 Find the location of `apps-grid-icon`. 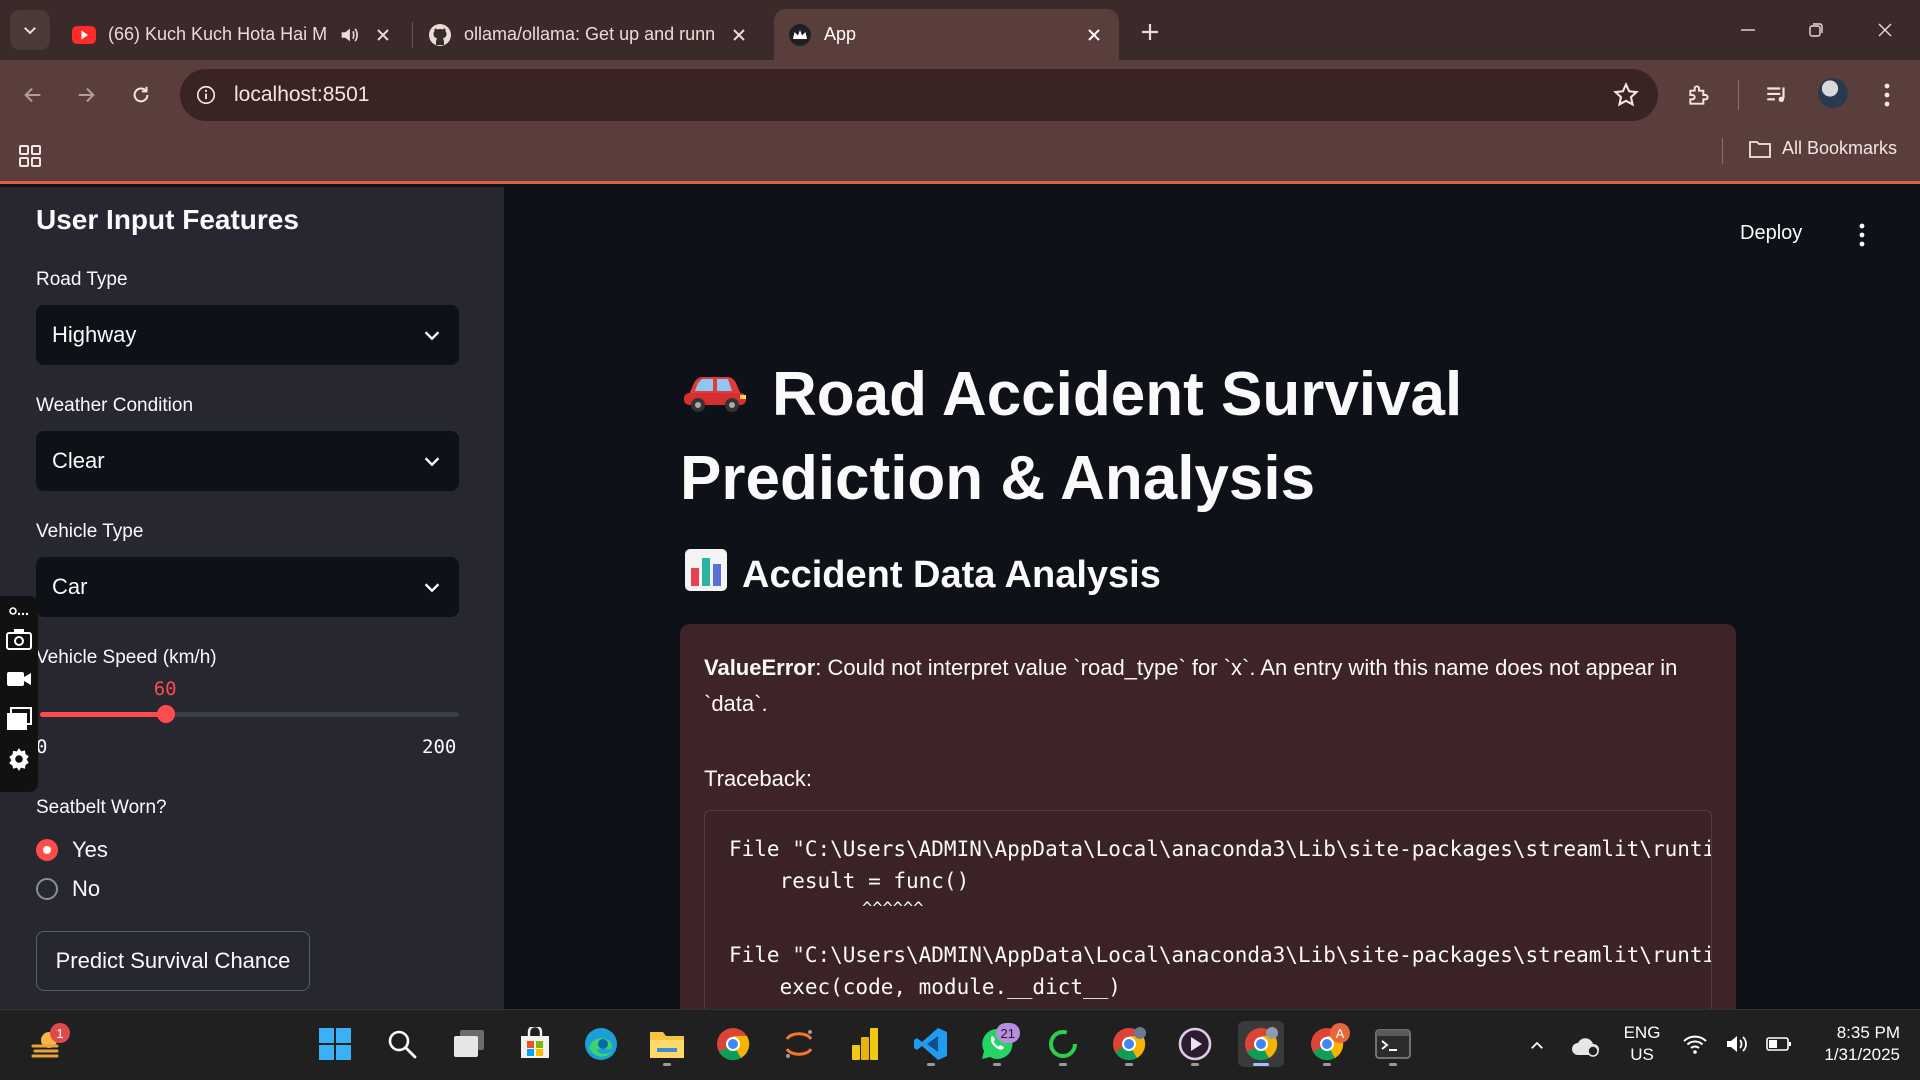

apps-grid-icon is located at coordinates (30, 156).